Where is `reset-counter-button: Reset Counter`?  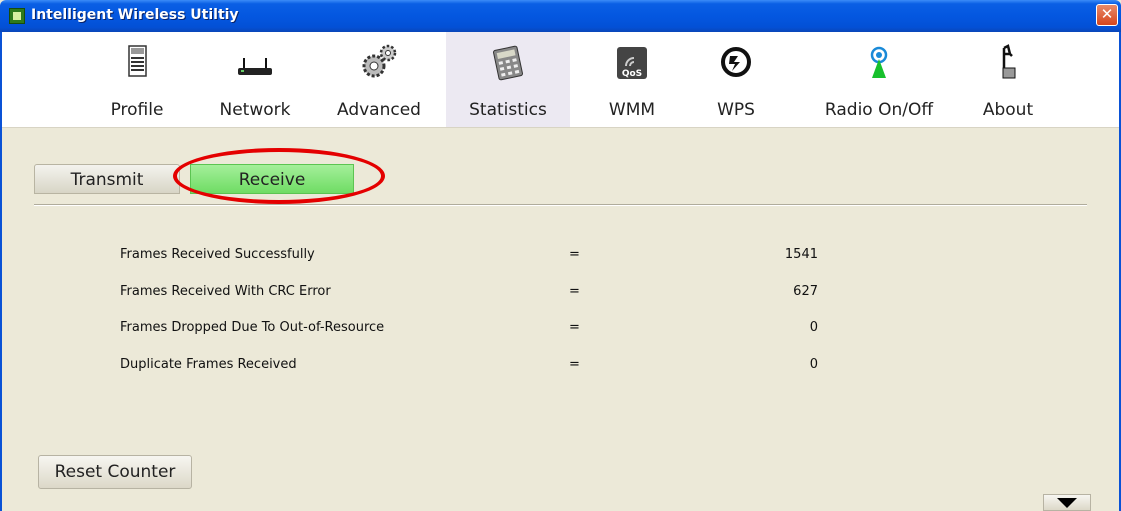 reset-counter-button: Reset Counter is located at coordinates (115, 472).